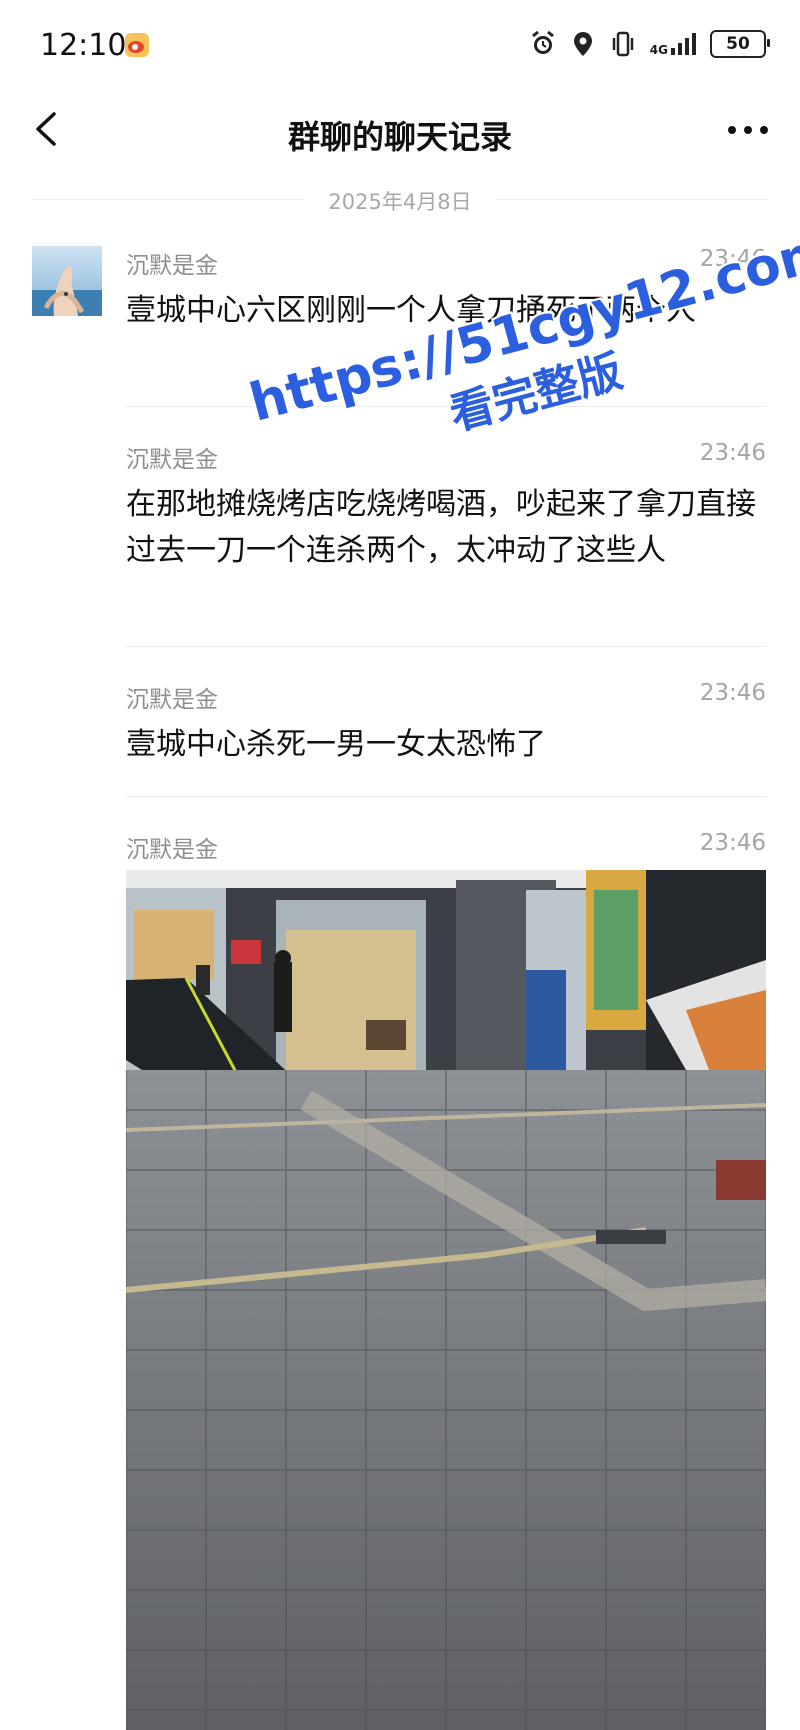  I want to click on message-text: 壹城中心六区刚刚一个人拿刀捅死了两个人, so click(411, 310).